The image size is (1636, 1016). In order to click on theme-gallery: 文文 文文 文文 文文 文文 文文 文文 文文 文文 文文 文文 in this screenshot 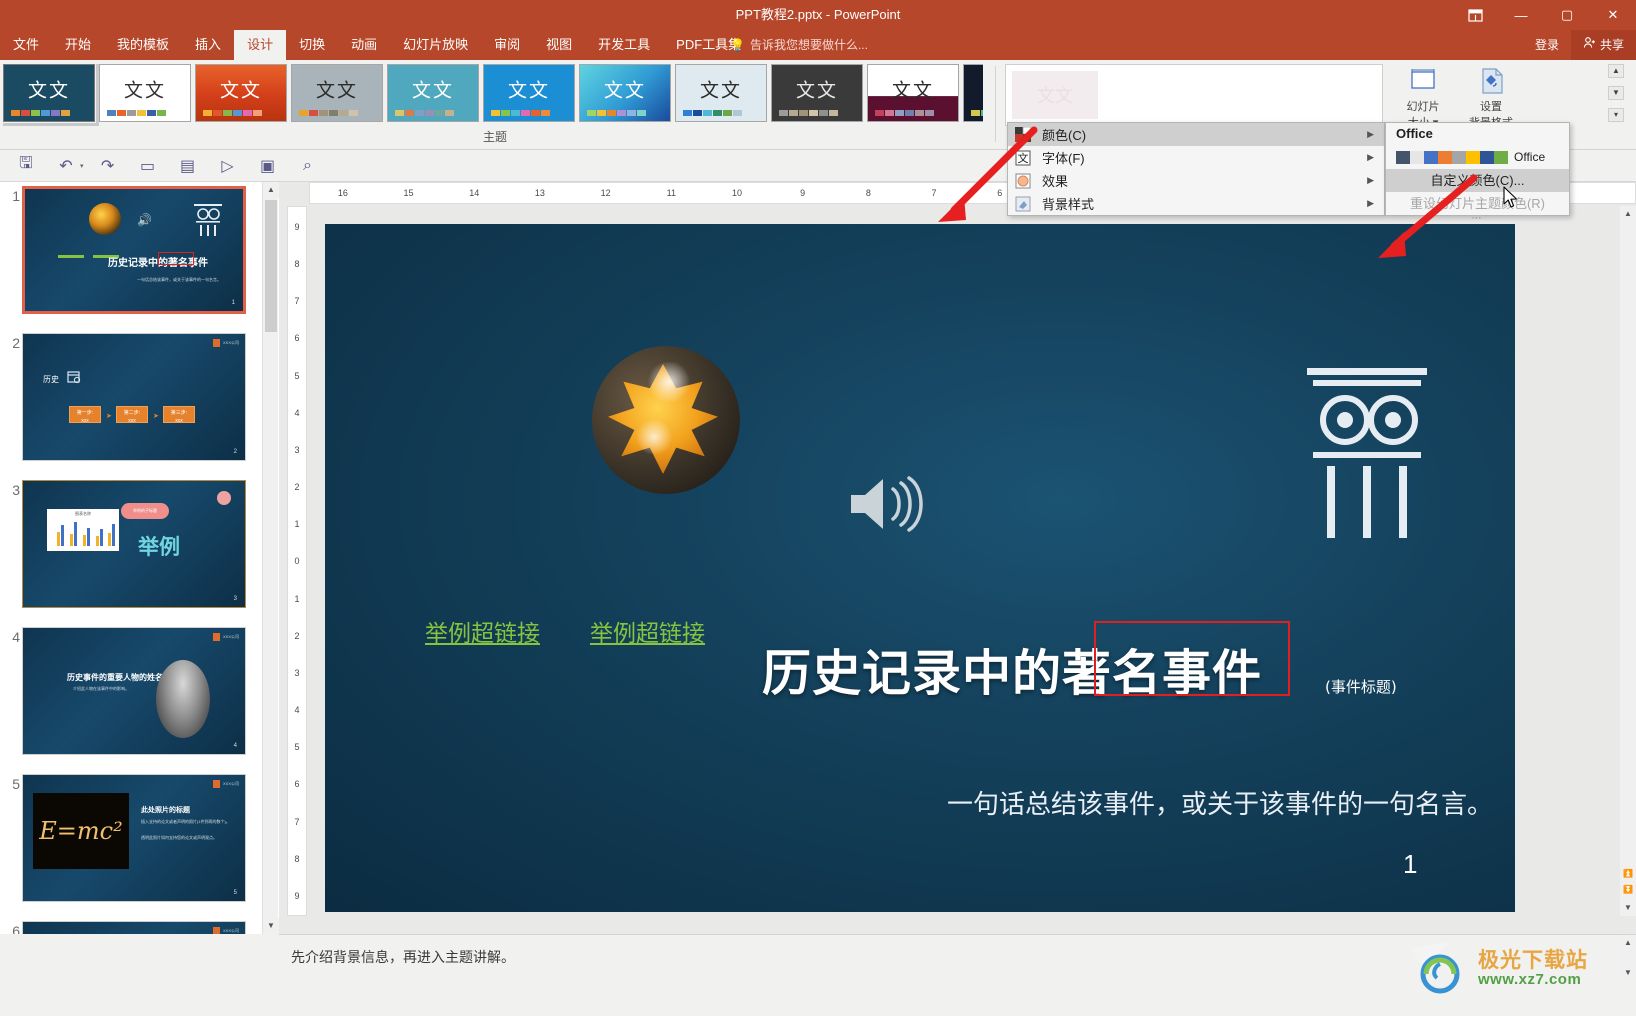, I will do `click(493, 95)`.